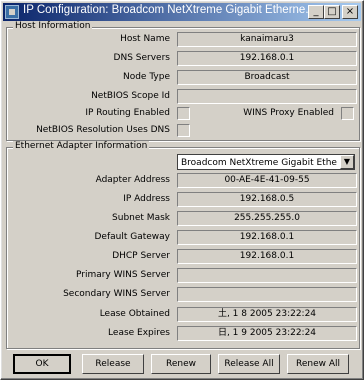 The image size is (364, 380). Describe the element at coordinates (332, 12) in the screenshot. I see `maximize-button: □` at that location.